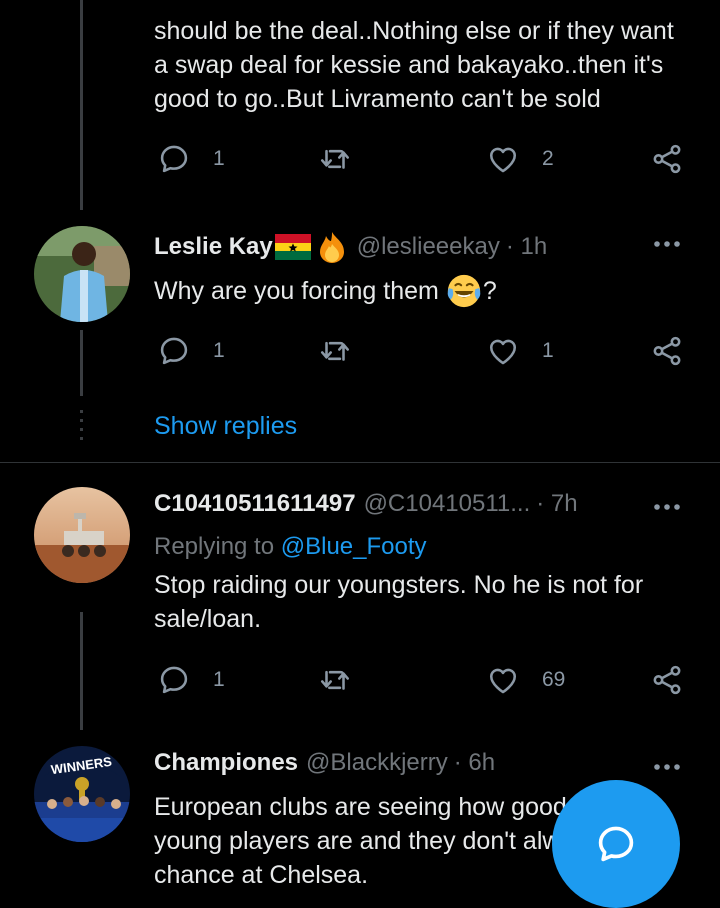  I want to click on tweet-header: C10410511611497 @C10410511... · 7h, so click(366, 504).